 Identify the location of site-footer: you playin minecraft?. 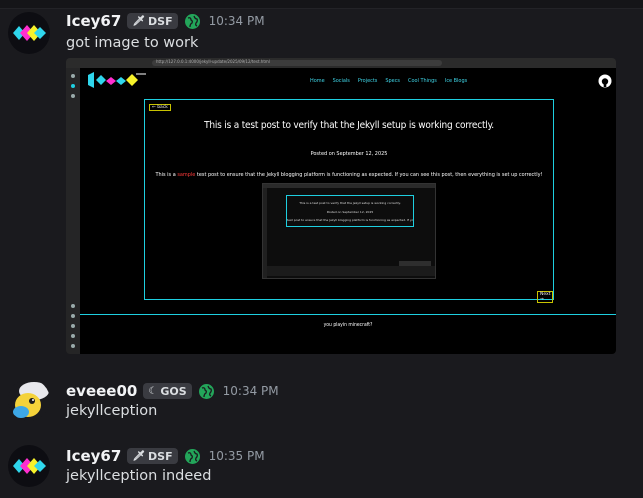
(348, 325).